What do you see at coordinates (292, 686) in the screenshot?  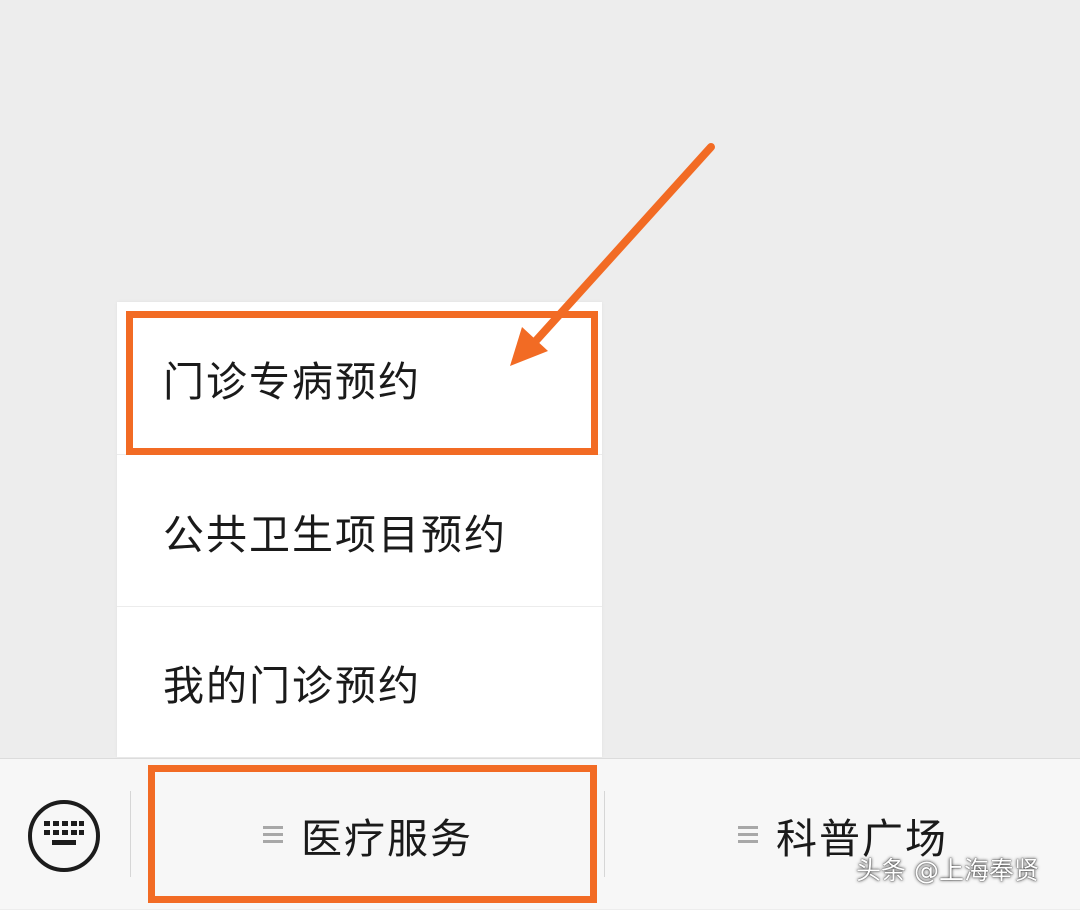 I see `menu-item-label: 我的门诊预约` at bounding box center [292, 686].